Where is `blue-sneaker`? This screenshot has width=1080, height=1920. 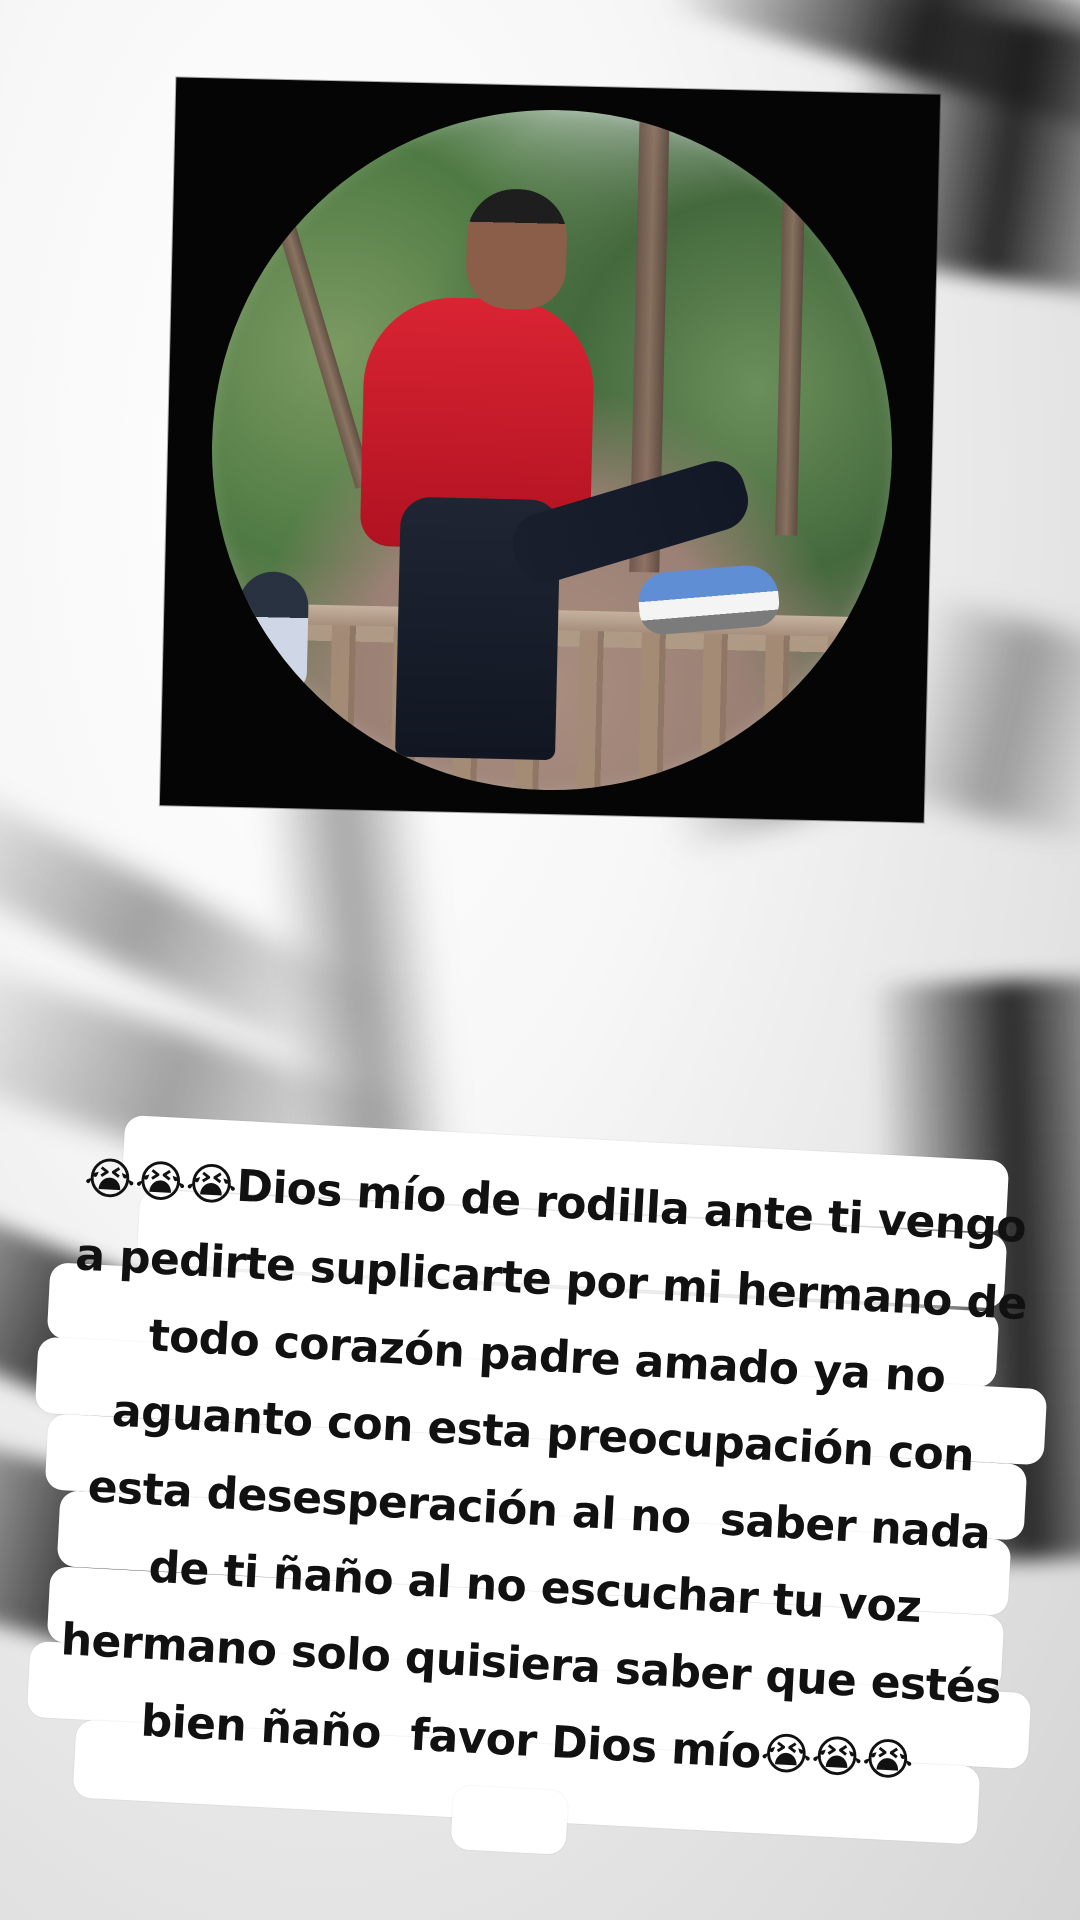
blue-sneaker is located at coordinates (708, 600).